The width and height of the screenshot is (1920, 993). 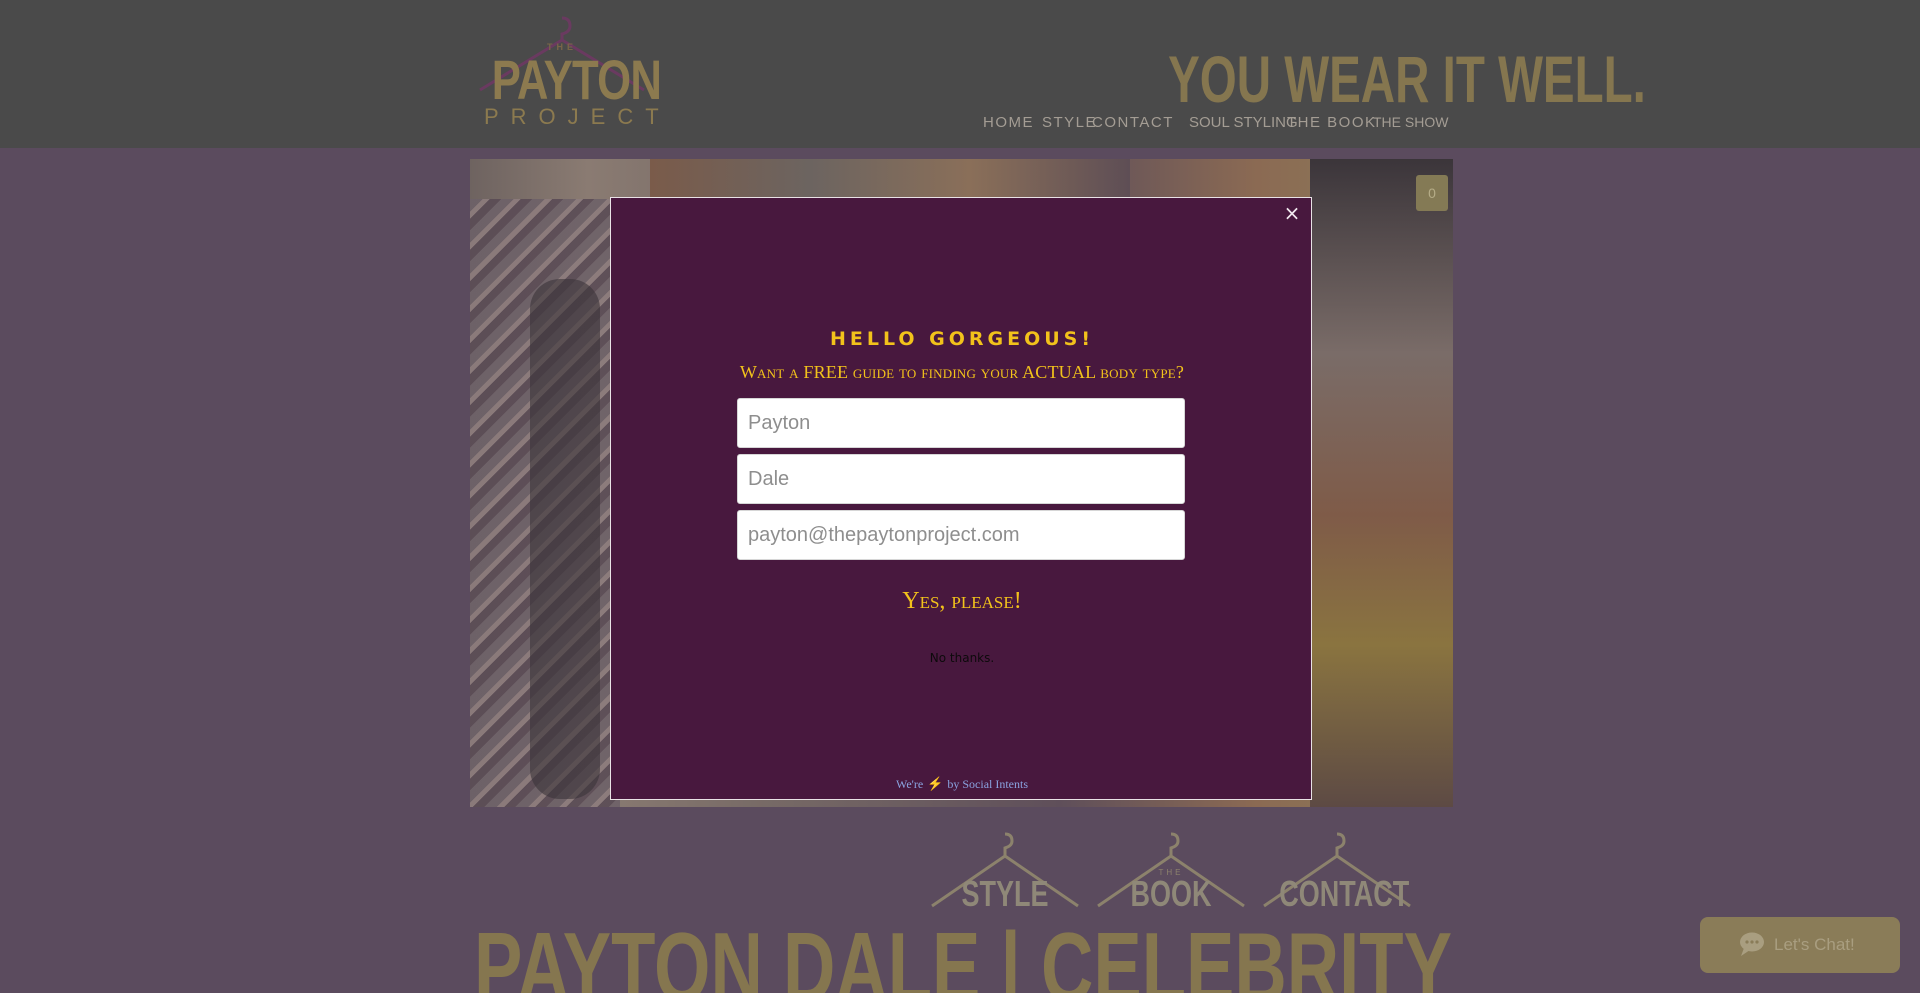 I want to click on close-icon: ×, so click(x=1292, y=213).